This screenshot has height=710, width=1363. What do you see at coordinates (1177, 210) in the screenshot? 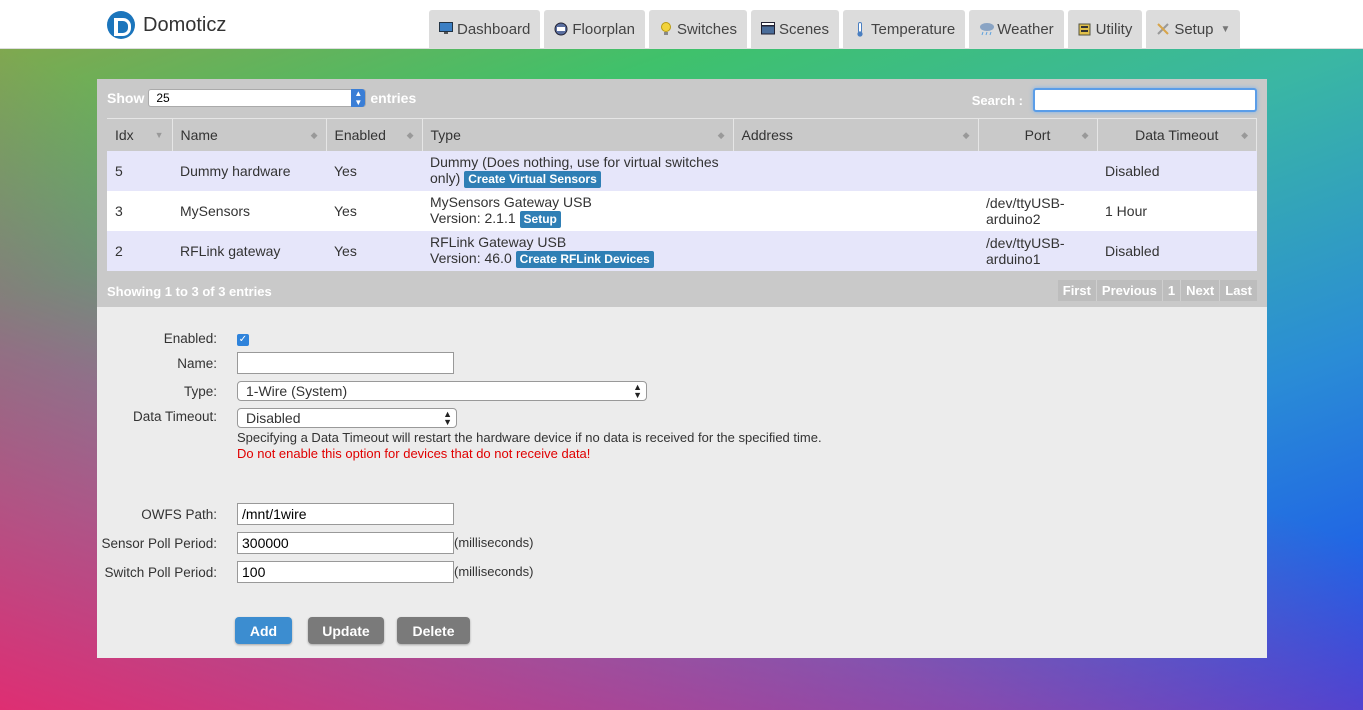
I see `cell-timeout: 1 Hour` at bounding box center [1177, 210].